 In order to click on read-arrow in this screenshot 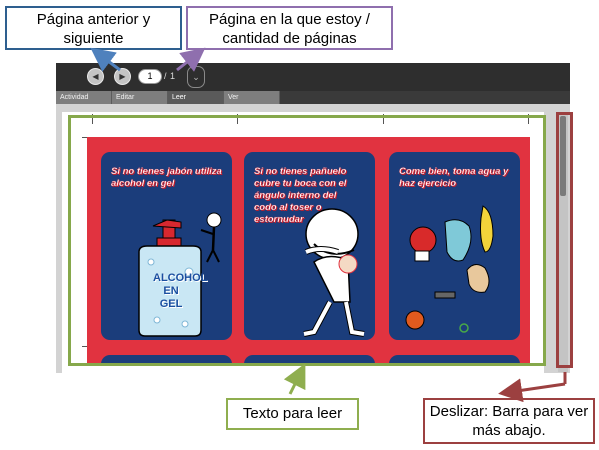, I will do `click(294, 379)`.